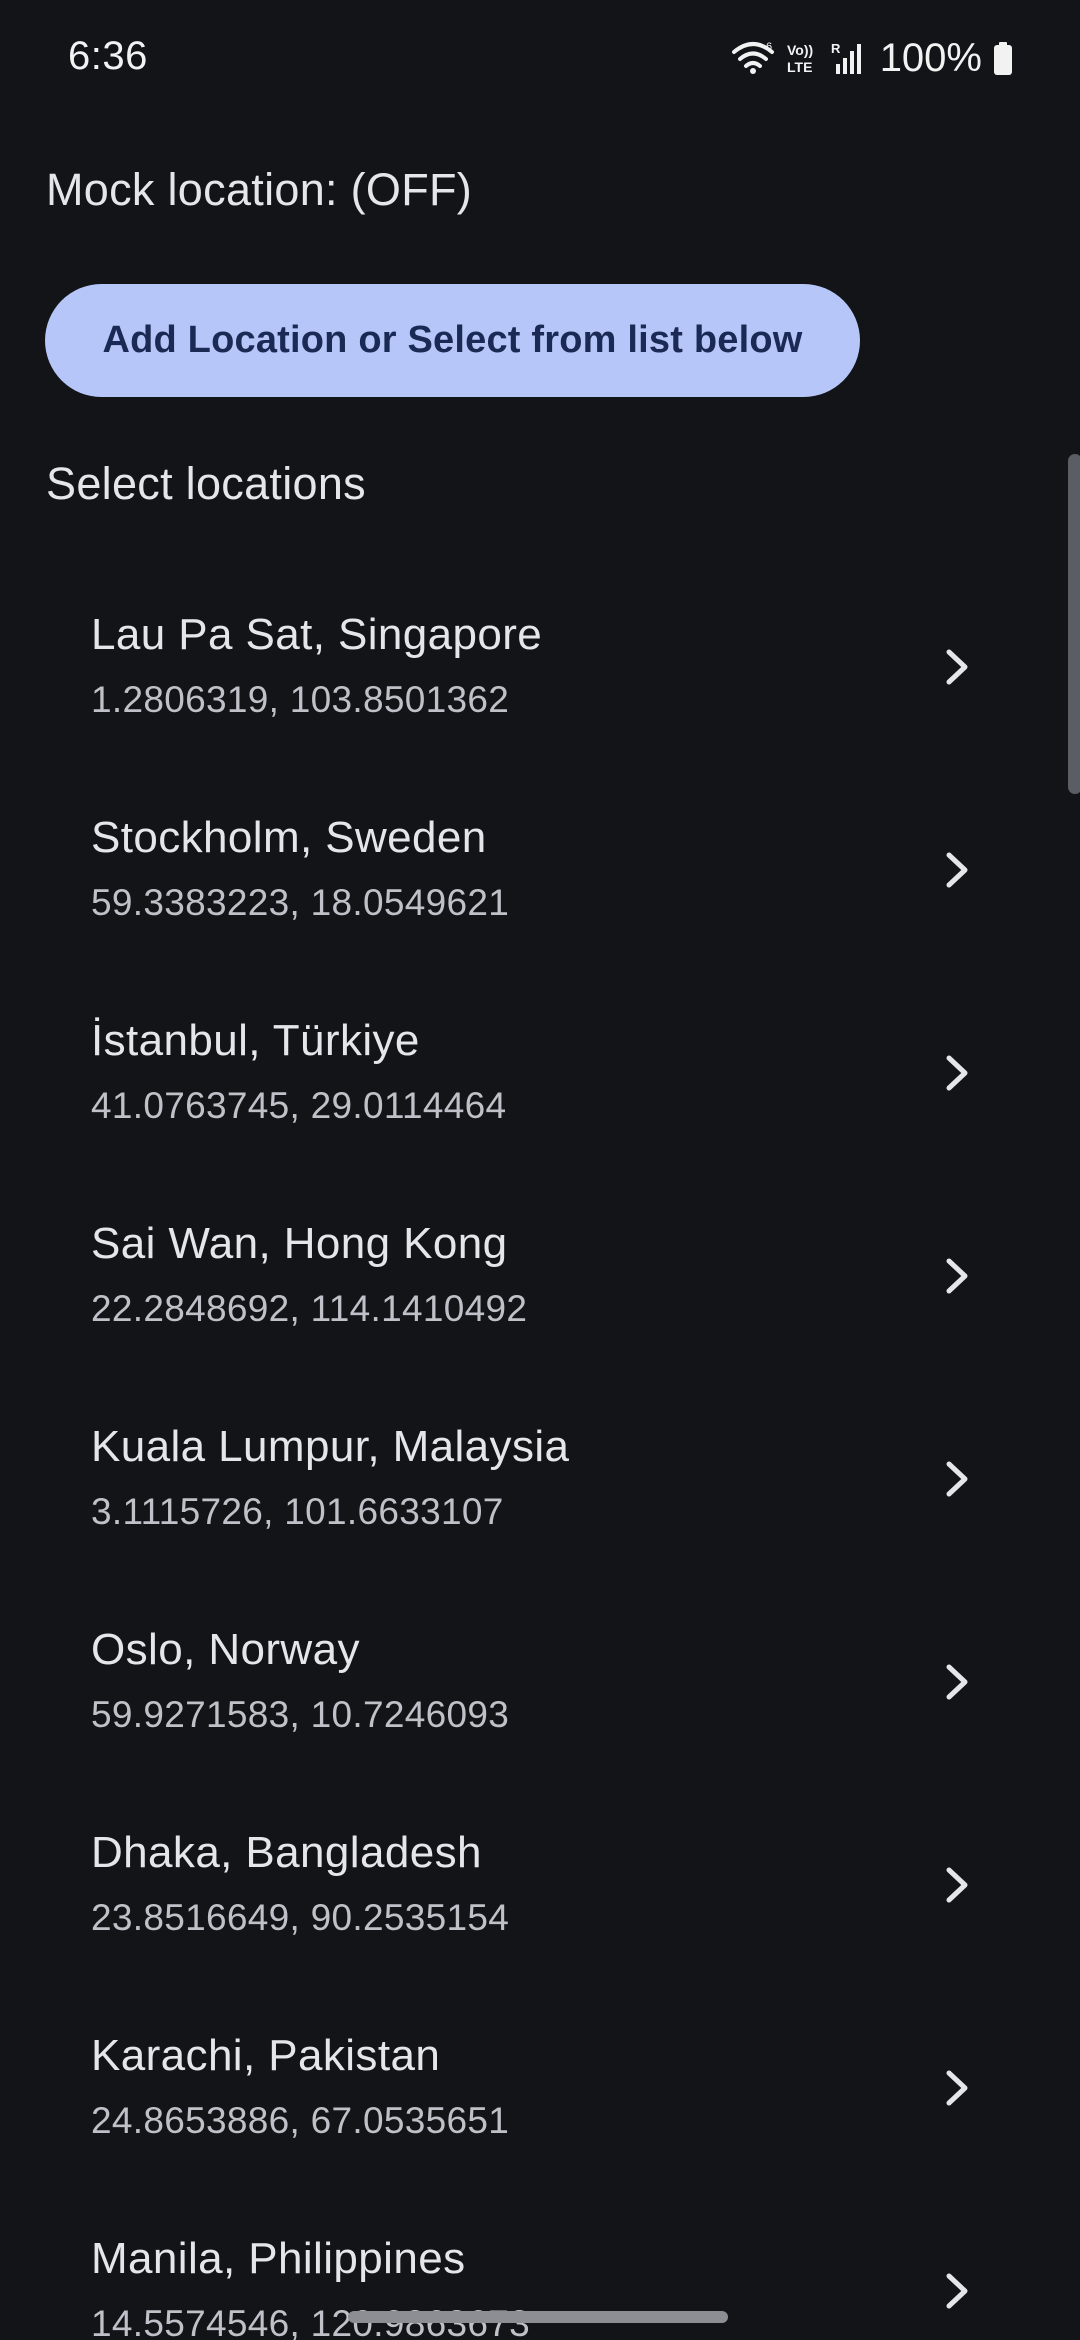  What do you see at coordinates (206, 483) in the screenshot?
I see `section-title: Select locations` at bounding box center [206, 483].